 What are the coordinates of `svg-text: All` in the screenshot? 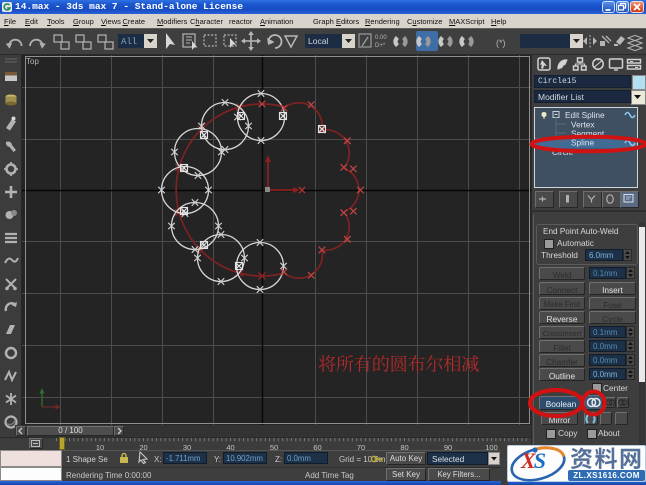 It's located at (129, 42).